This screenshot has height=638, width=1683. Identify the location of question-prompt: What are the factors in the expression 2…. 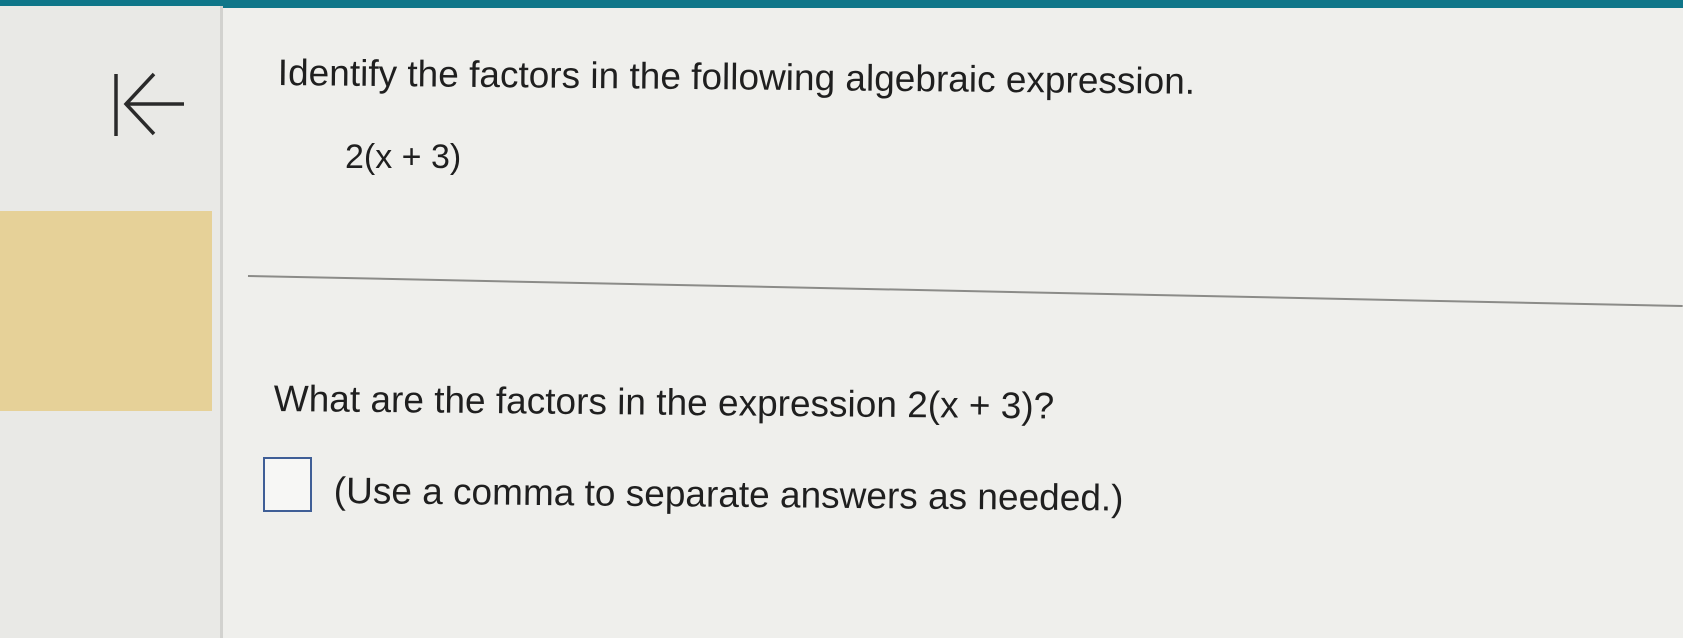
(664, 402).